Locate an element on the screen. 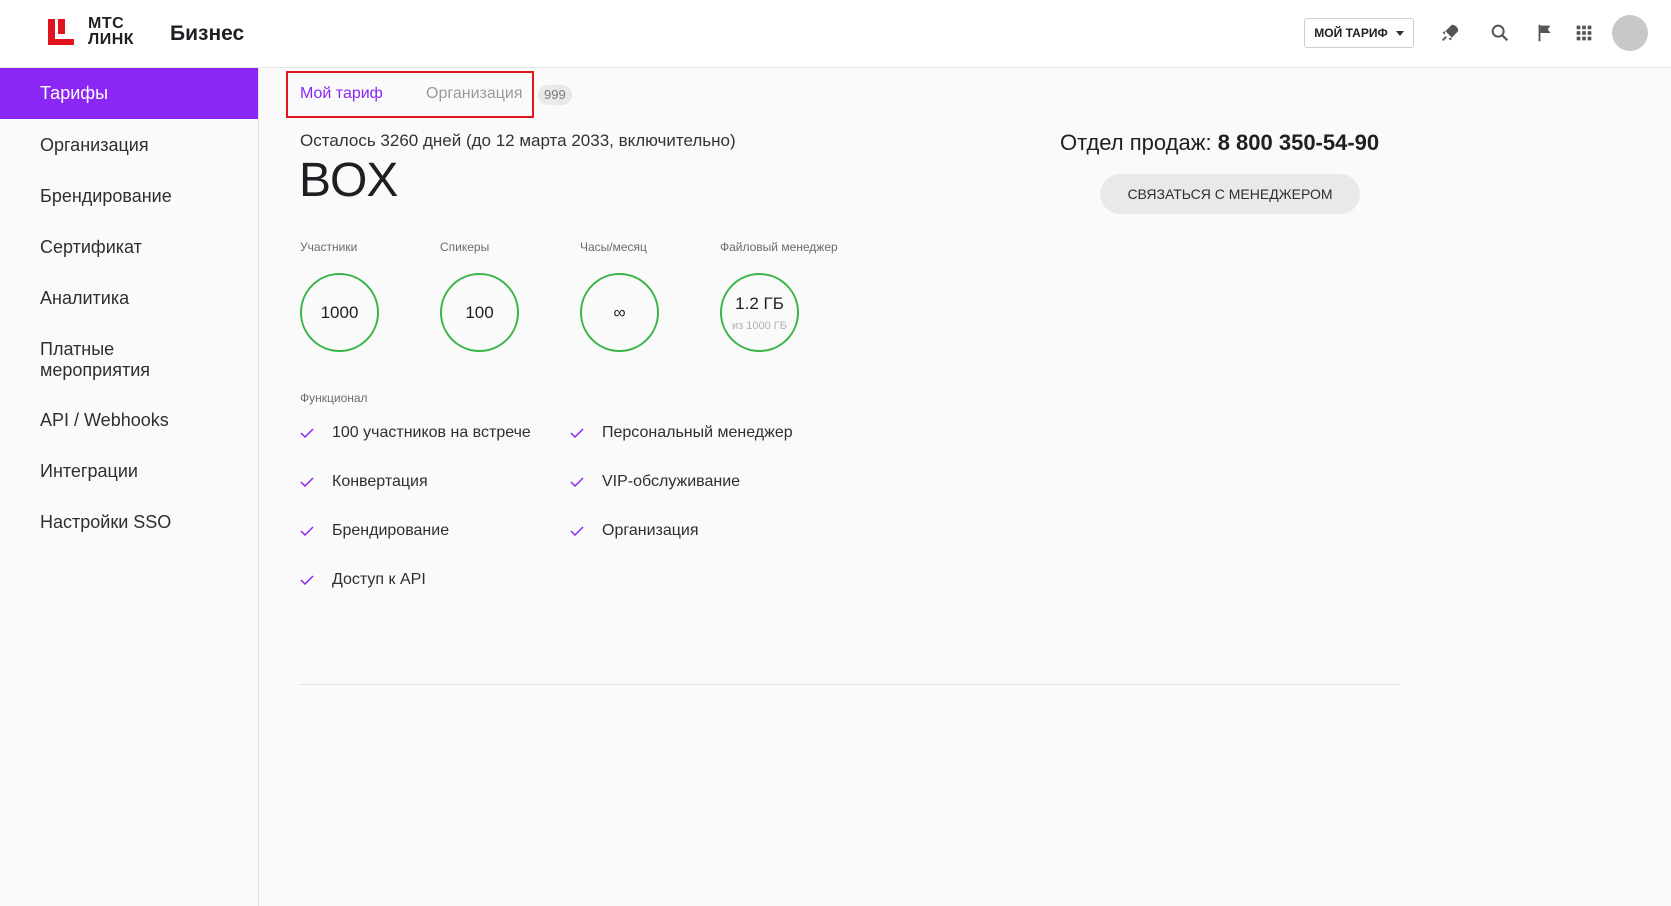 This screenshot has width=1671, height=906. sidebar-item-label: Сертификат is located at coordinates (91, 247).